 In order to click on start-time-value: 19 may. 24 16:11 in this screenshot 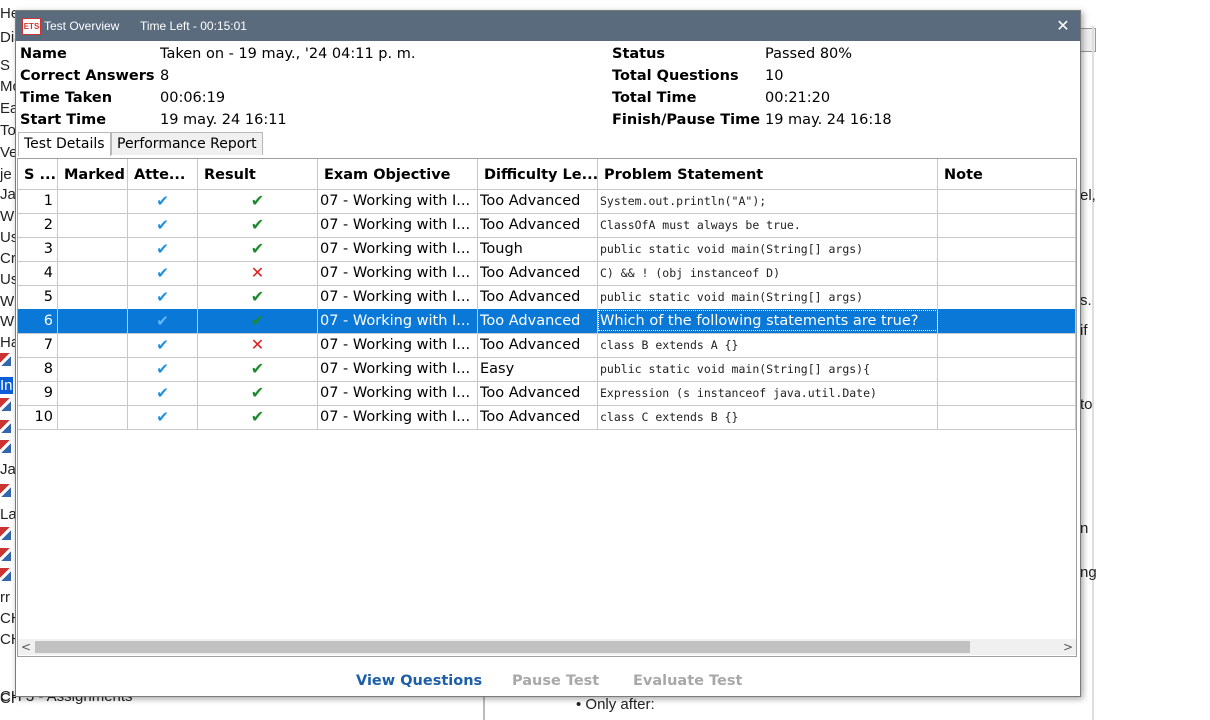, I will do `click(223, 120)`.